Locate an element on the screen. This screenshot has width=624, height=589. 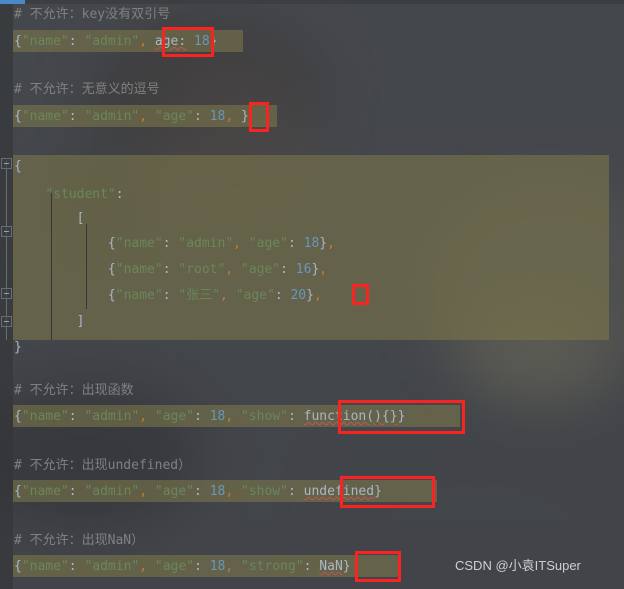
json-line-array-open: [ is located at coordinates (49, 218).